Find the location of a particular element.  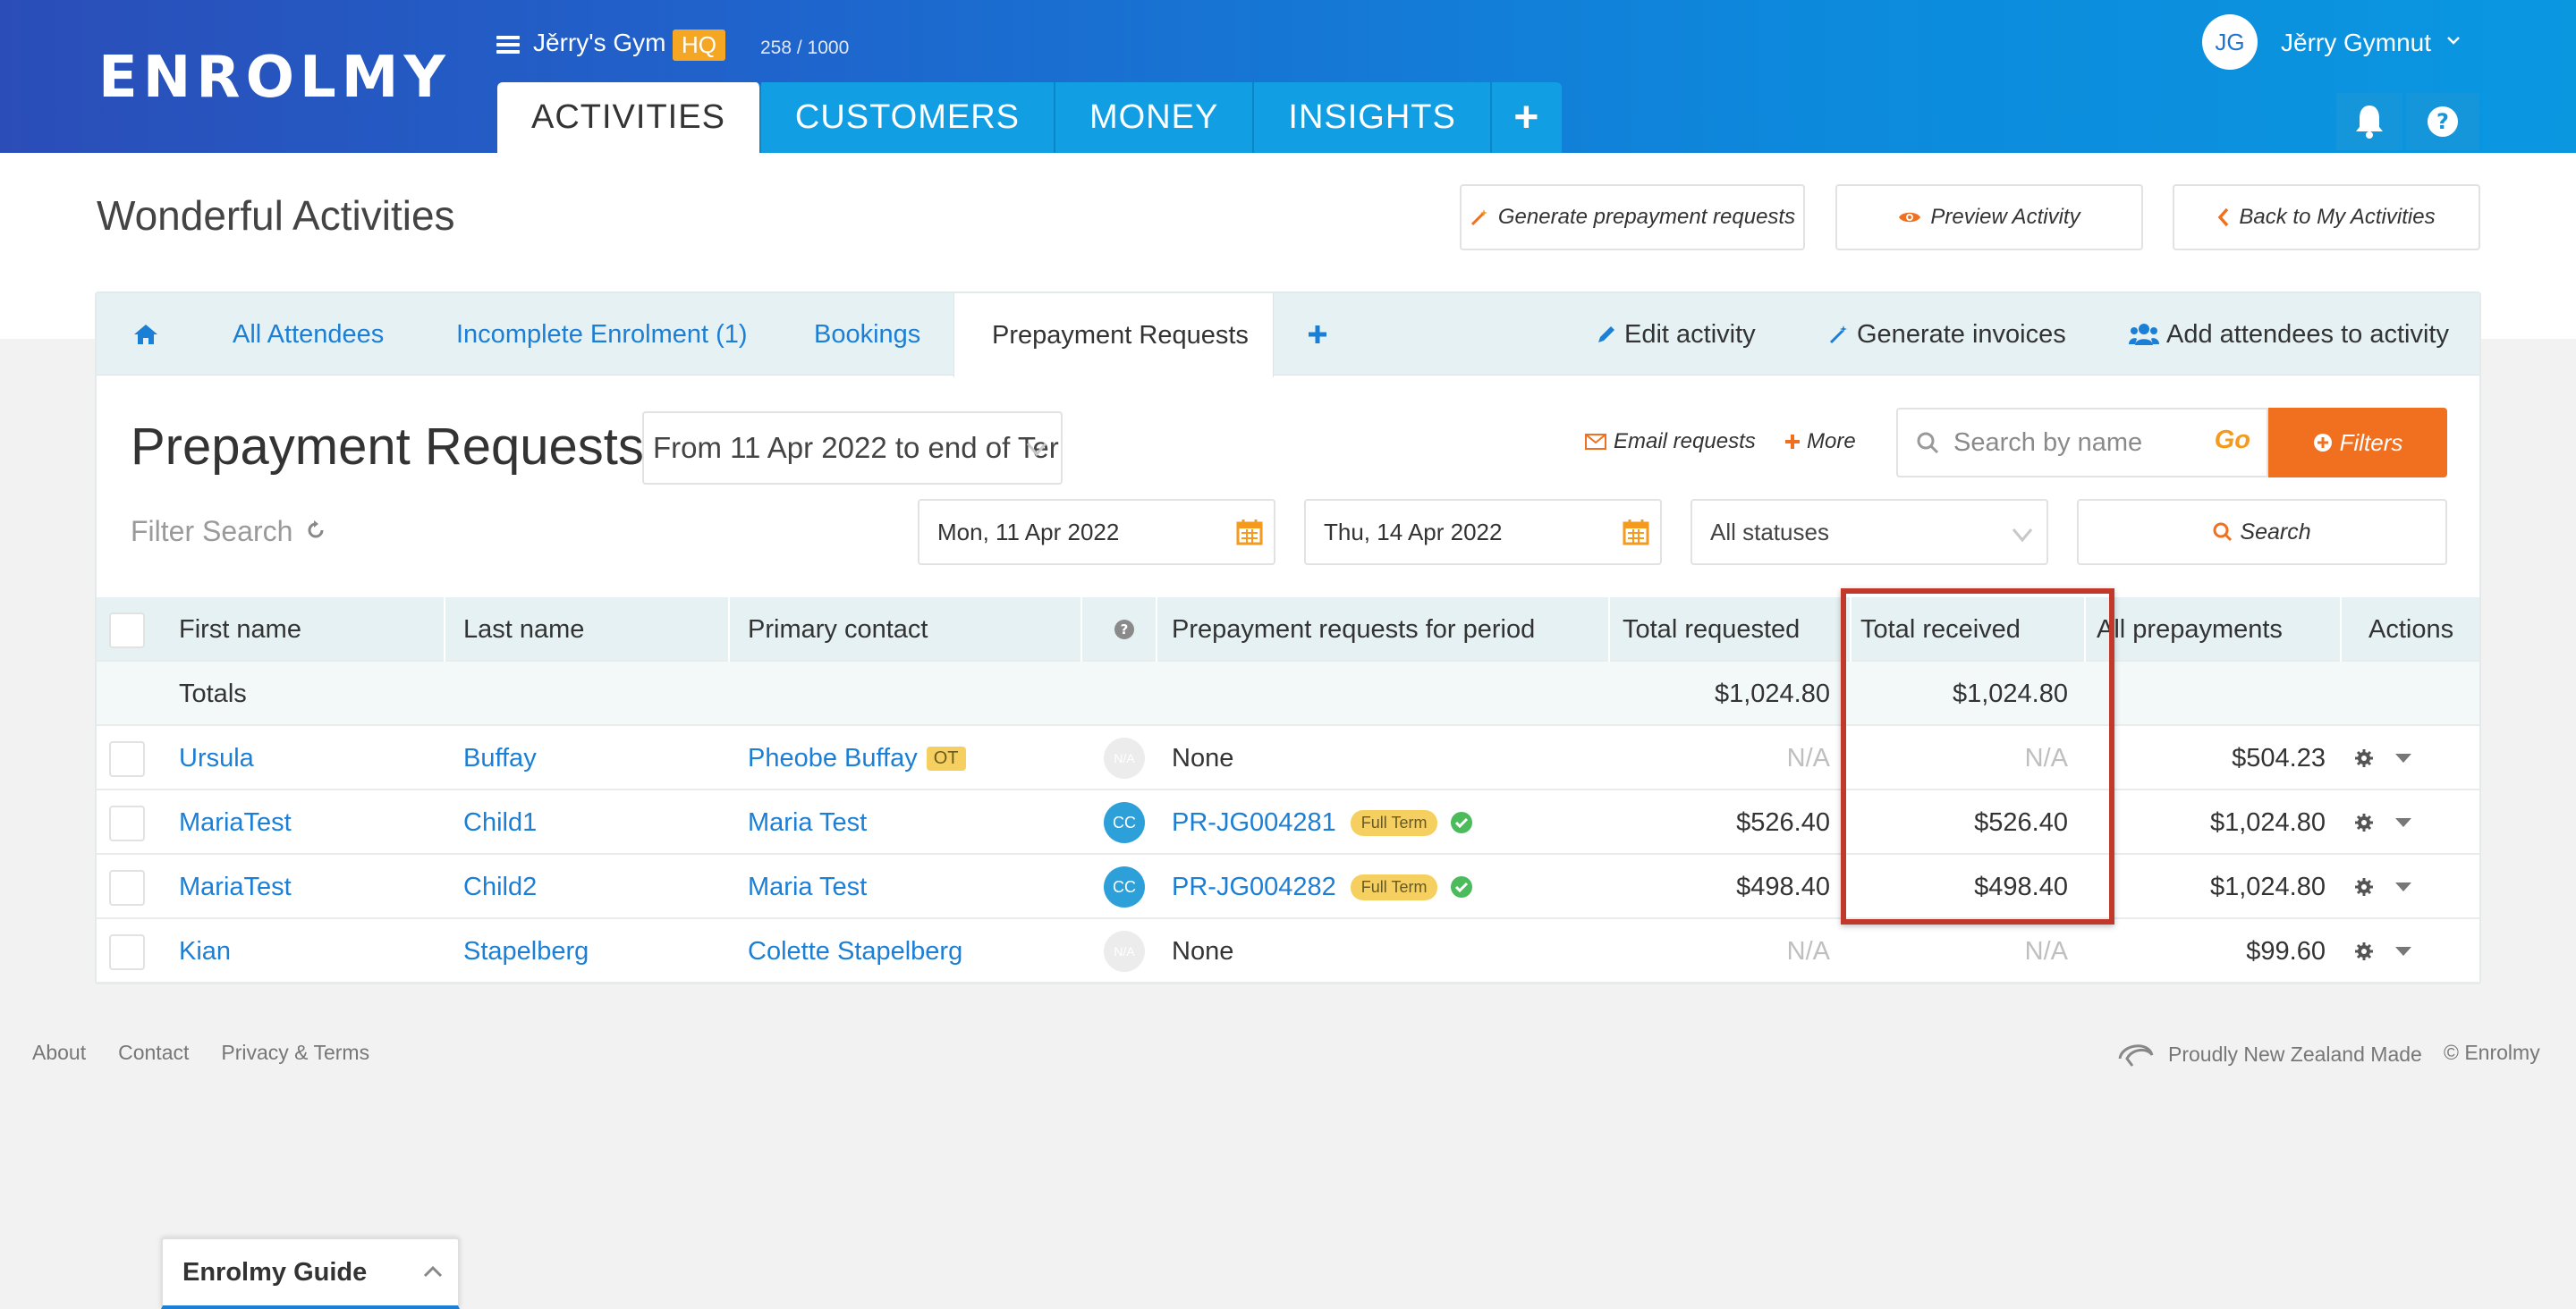

tab-activities: ACTIVITIES is located at coordinates (629, 117).